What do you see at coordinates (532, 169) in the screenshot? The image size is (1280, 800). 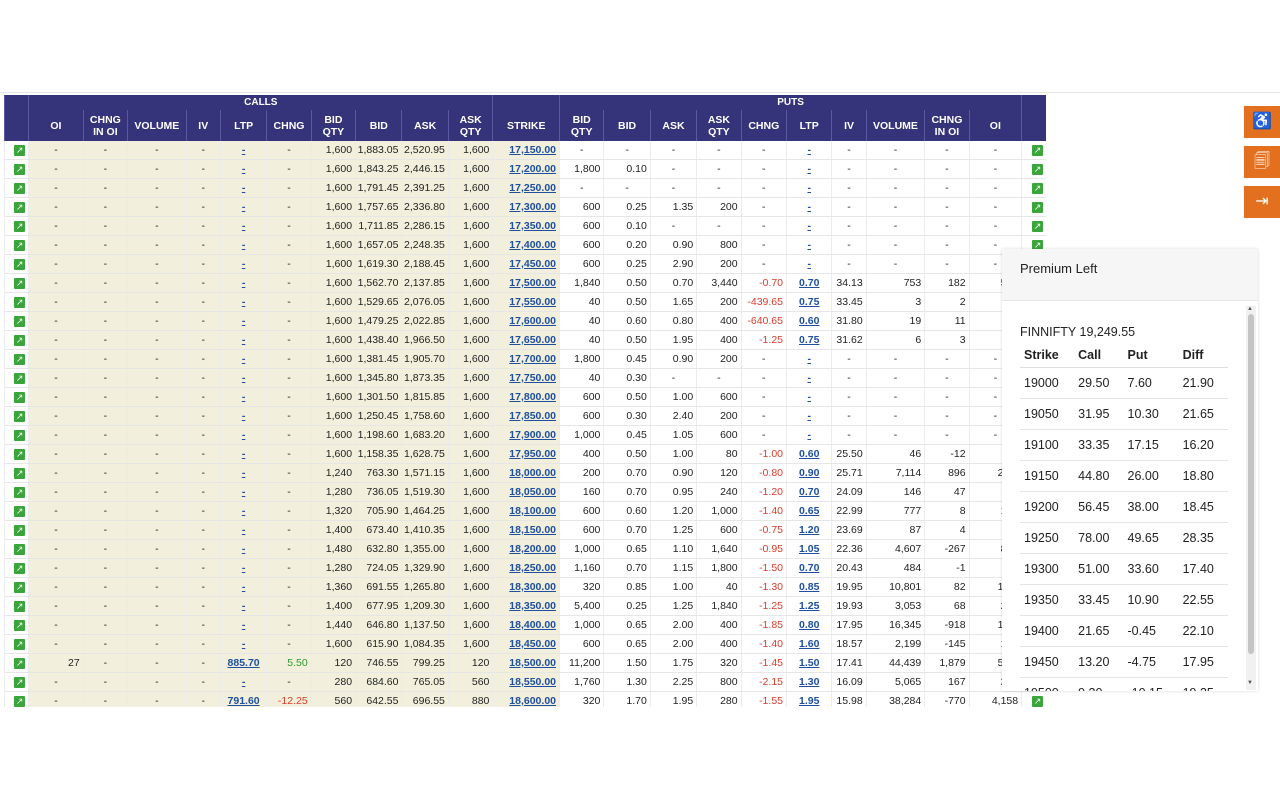 I see `strike-link: 17,200.00` at bounding box center [532, 169].